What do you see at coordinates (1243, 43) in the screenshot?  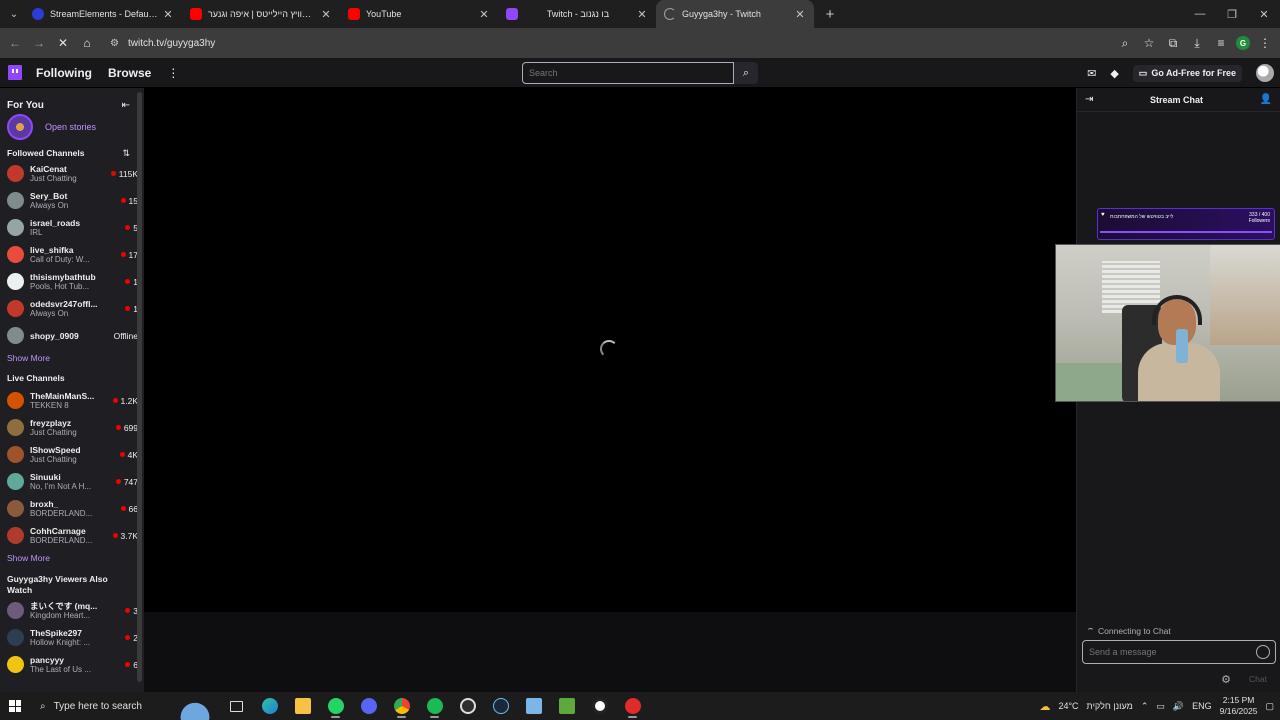 I see `profile-avatar: G` at bounding box center [1243, 43].